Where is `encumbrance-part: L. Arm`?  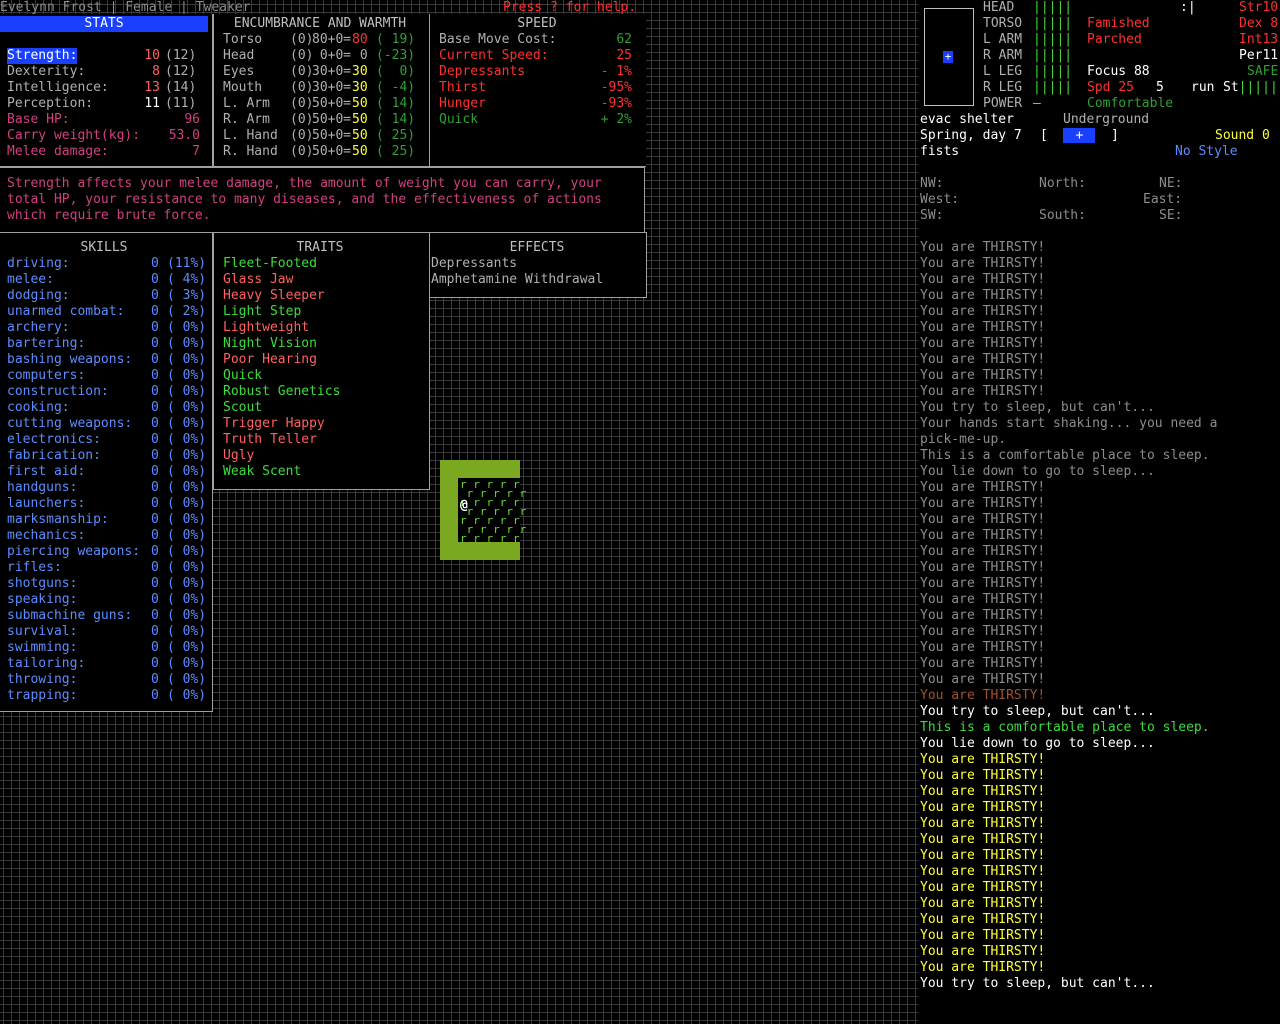
encumbrance-part: L. Arm is located at coordinates (246, 104).